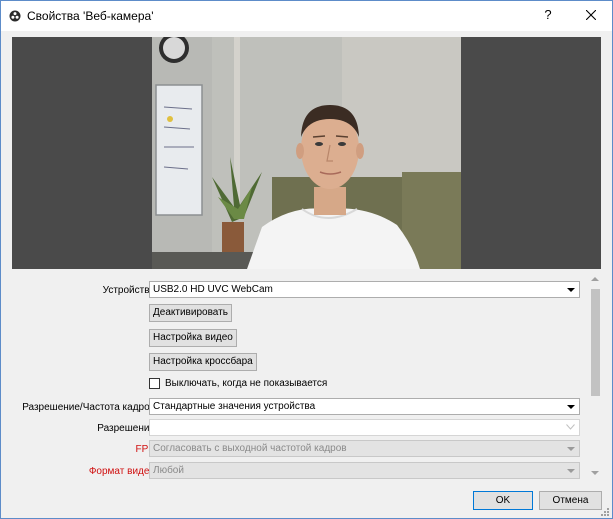  What do you see at coordinates (128, 290) in the screenshot?
I see `device-label: Устройство` at bounding box center [128, 290].